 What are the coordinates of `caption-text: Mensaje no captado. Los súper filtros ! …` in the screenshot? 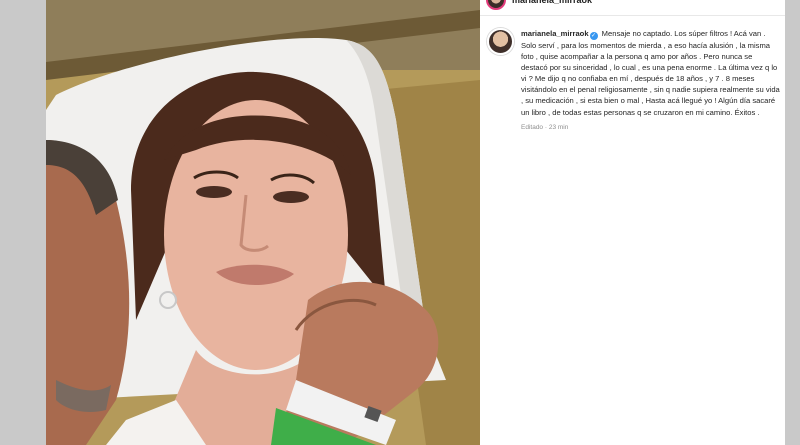 It's located at (650, 73).